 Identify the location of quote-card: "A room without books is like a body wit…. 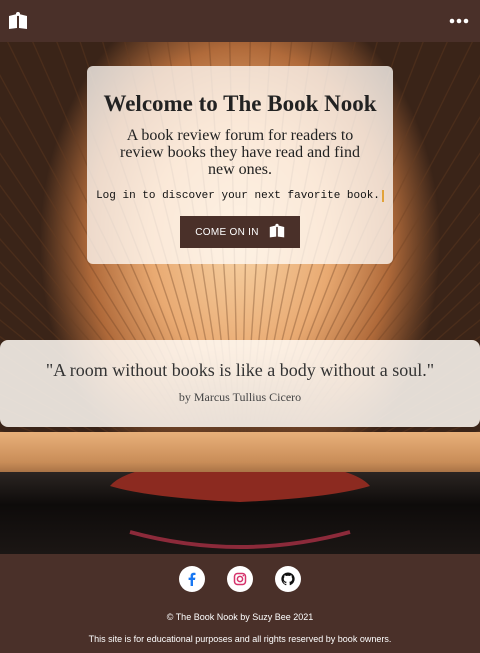
(240, 383).